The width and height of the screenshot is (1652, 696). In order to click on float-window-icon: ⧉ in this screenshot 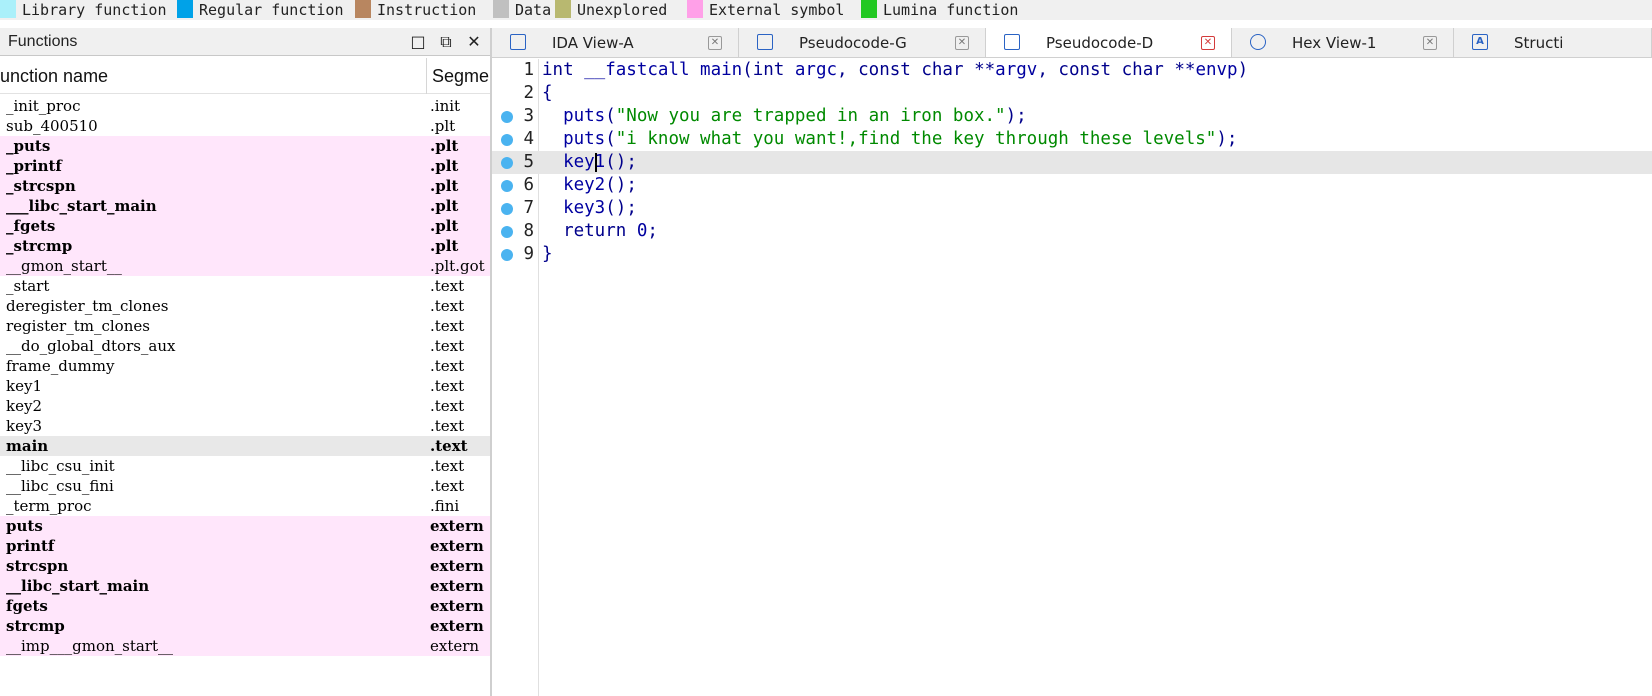, I will do `click(446, 42)`.